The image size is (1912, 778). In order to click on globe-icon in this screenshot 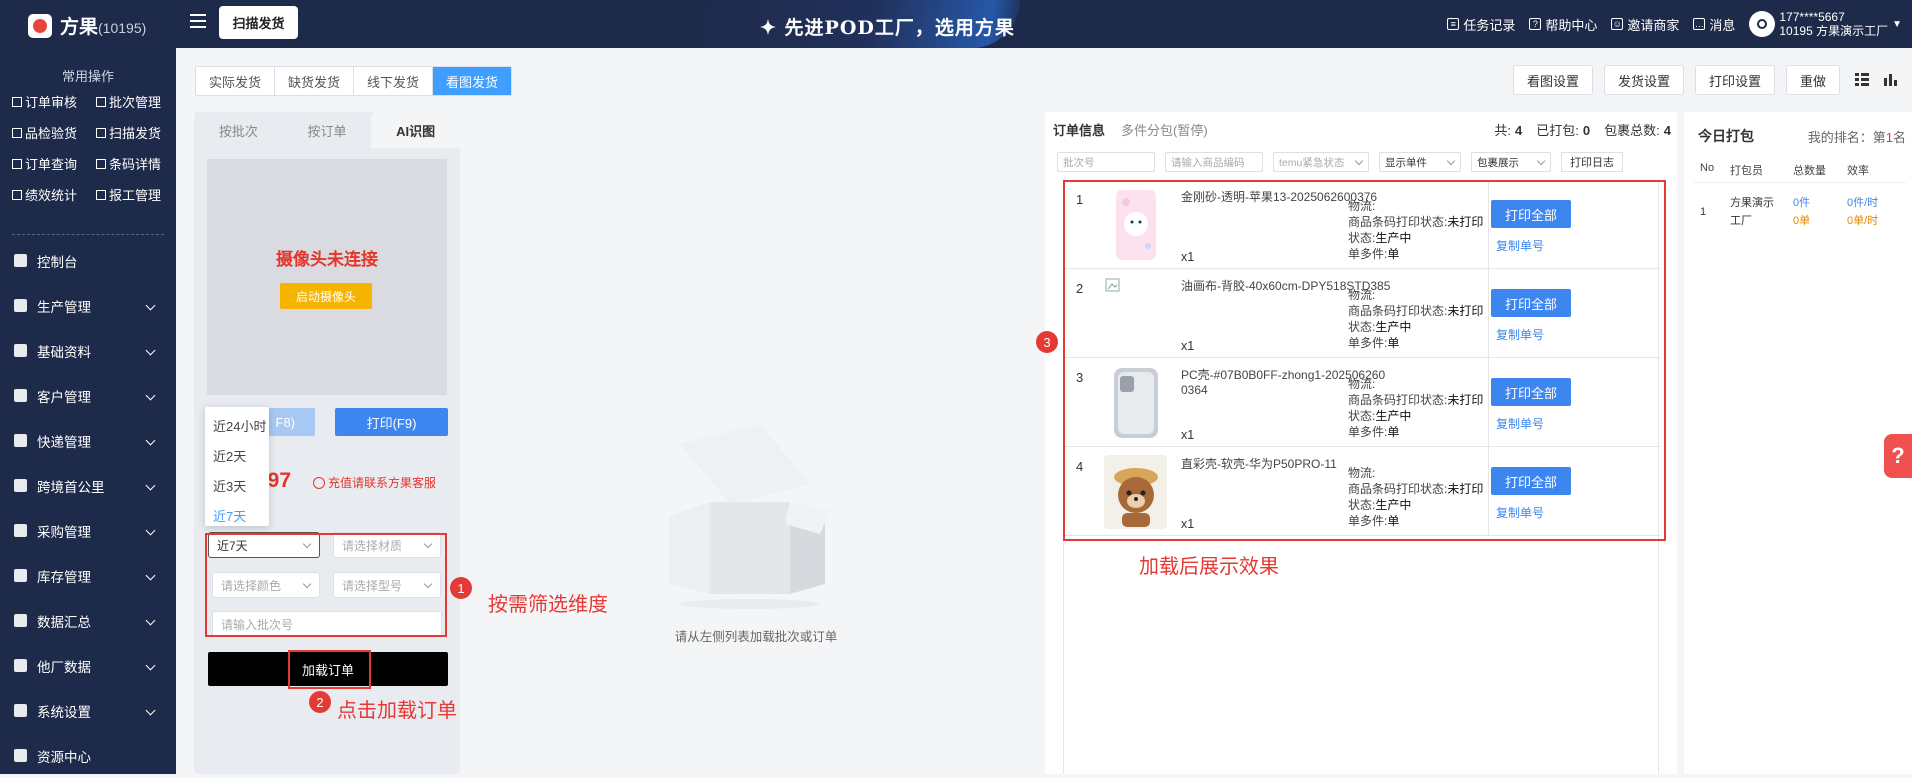, I will do `click(20, 485)`.